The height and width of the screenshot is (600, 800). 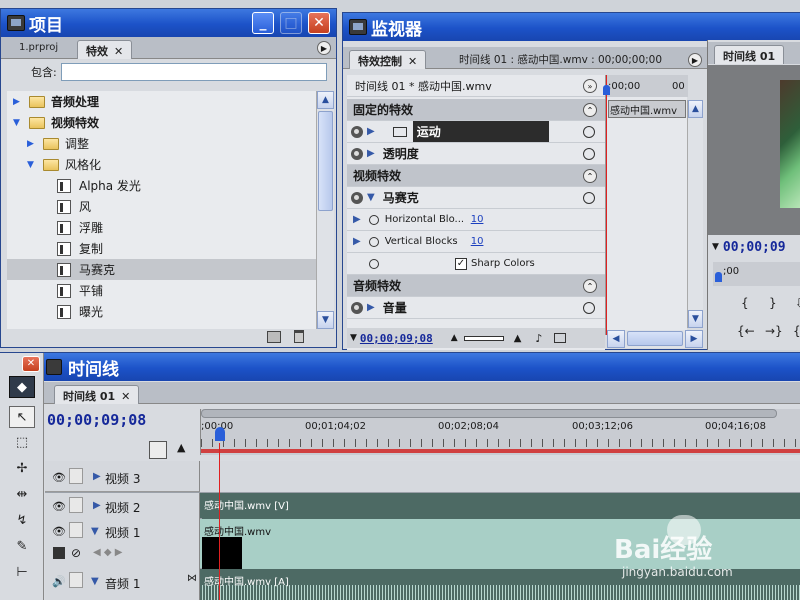 What do you see at coordinates (22, 442) in the screenshot?
I see `track-select-tool-icon: ⬚` at bounding box center [22, 442].